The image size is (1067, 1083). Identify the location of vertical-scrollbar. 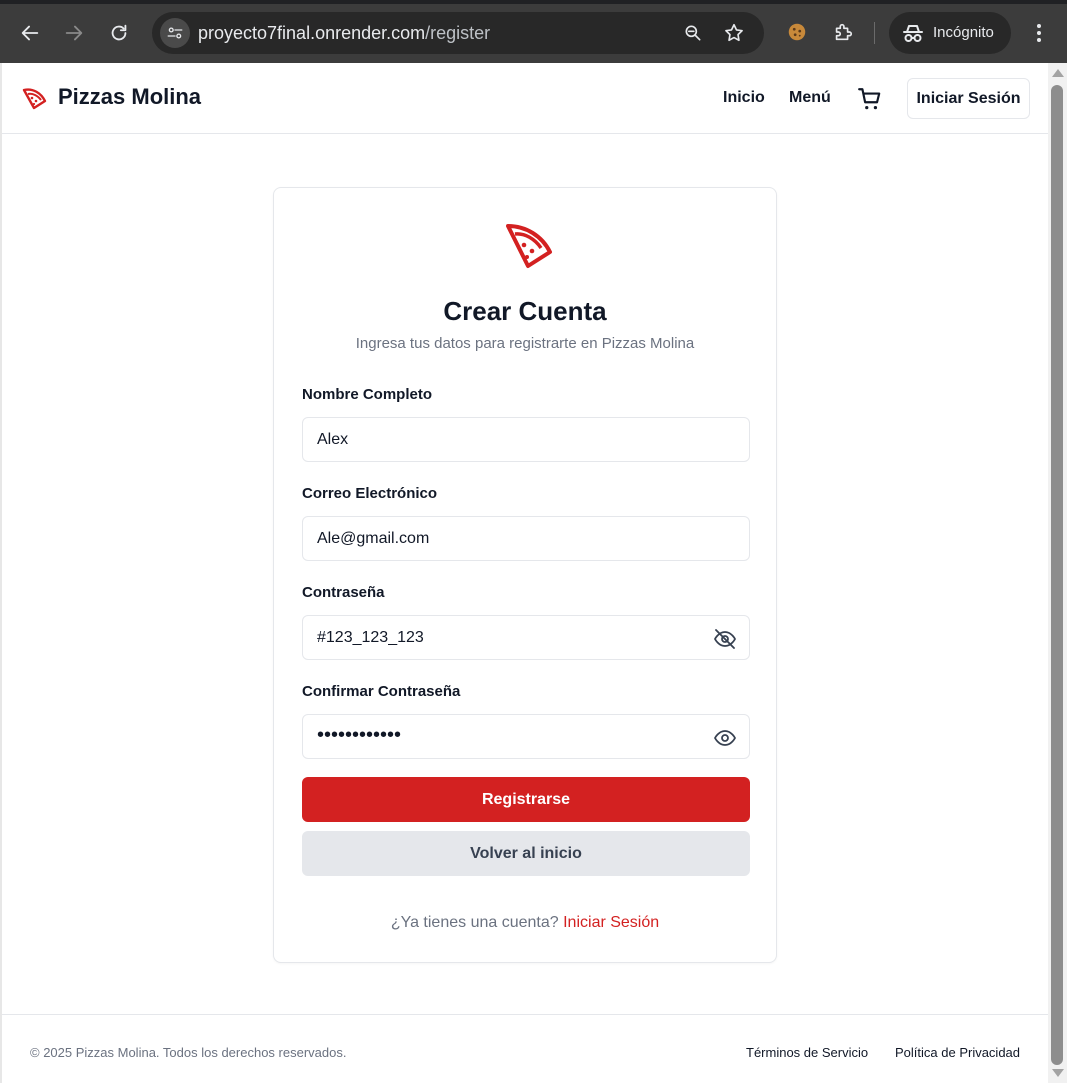
(1057, 573).